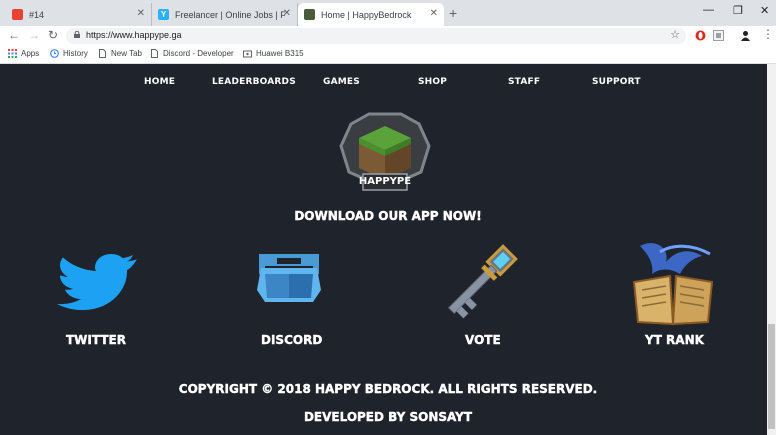 This screenshot has height=435, width=776. I want to click on close-window-button: ✕, so click(764, 10).